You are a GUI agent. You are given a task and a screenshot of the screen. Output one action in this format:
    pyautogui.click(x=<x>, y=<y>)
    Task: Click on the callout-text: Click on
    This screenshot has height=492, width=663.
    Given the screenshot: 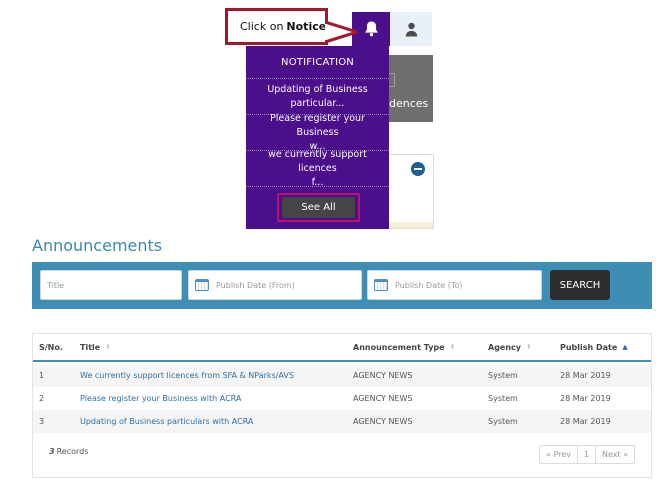 What is the action you would take?
    pyautogui.click(x=262, y=26)
    